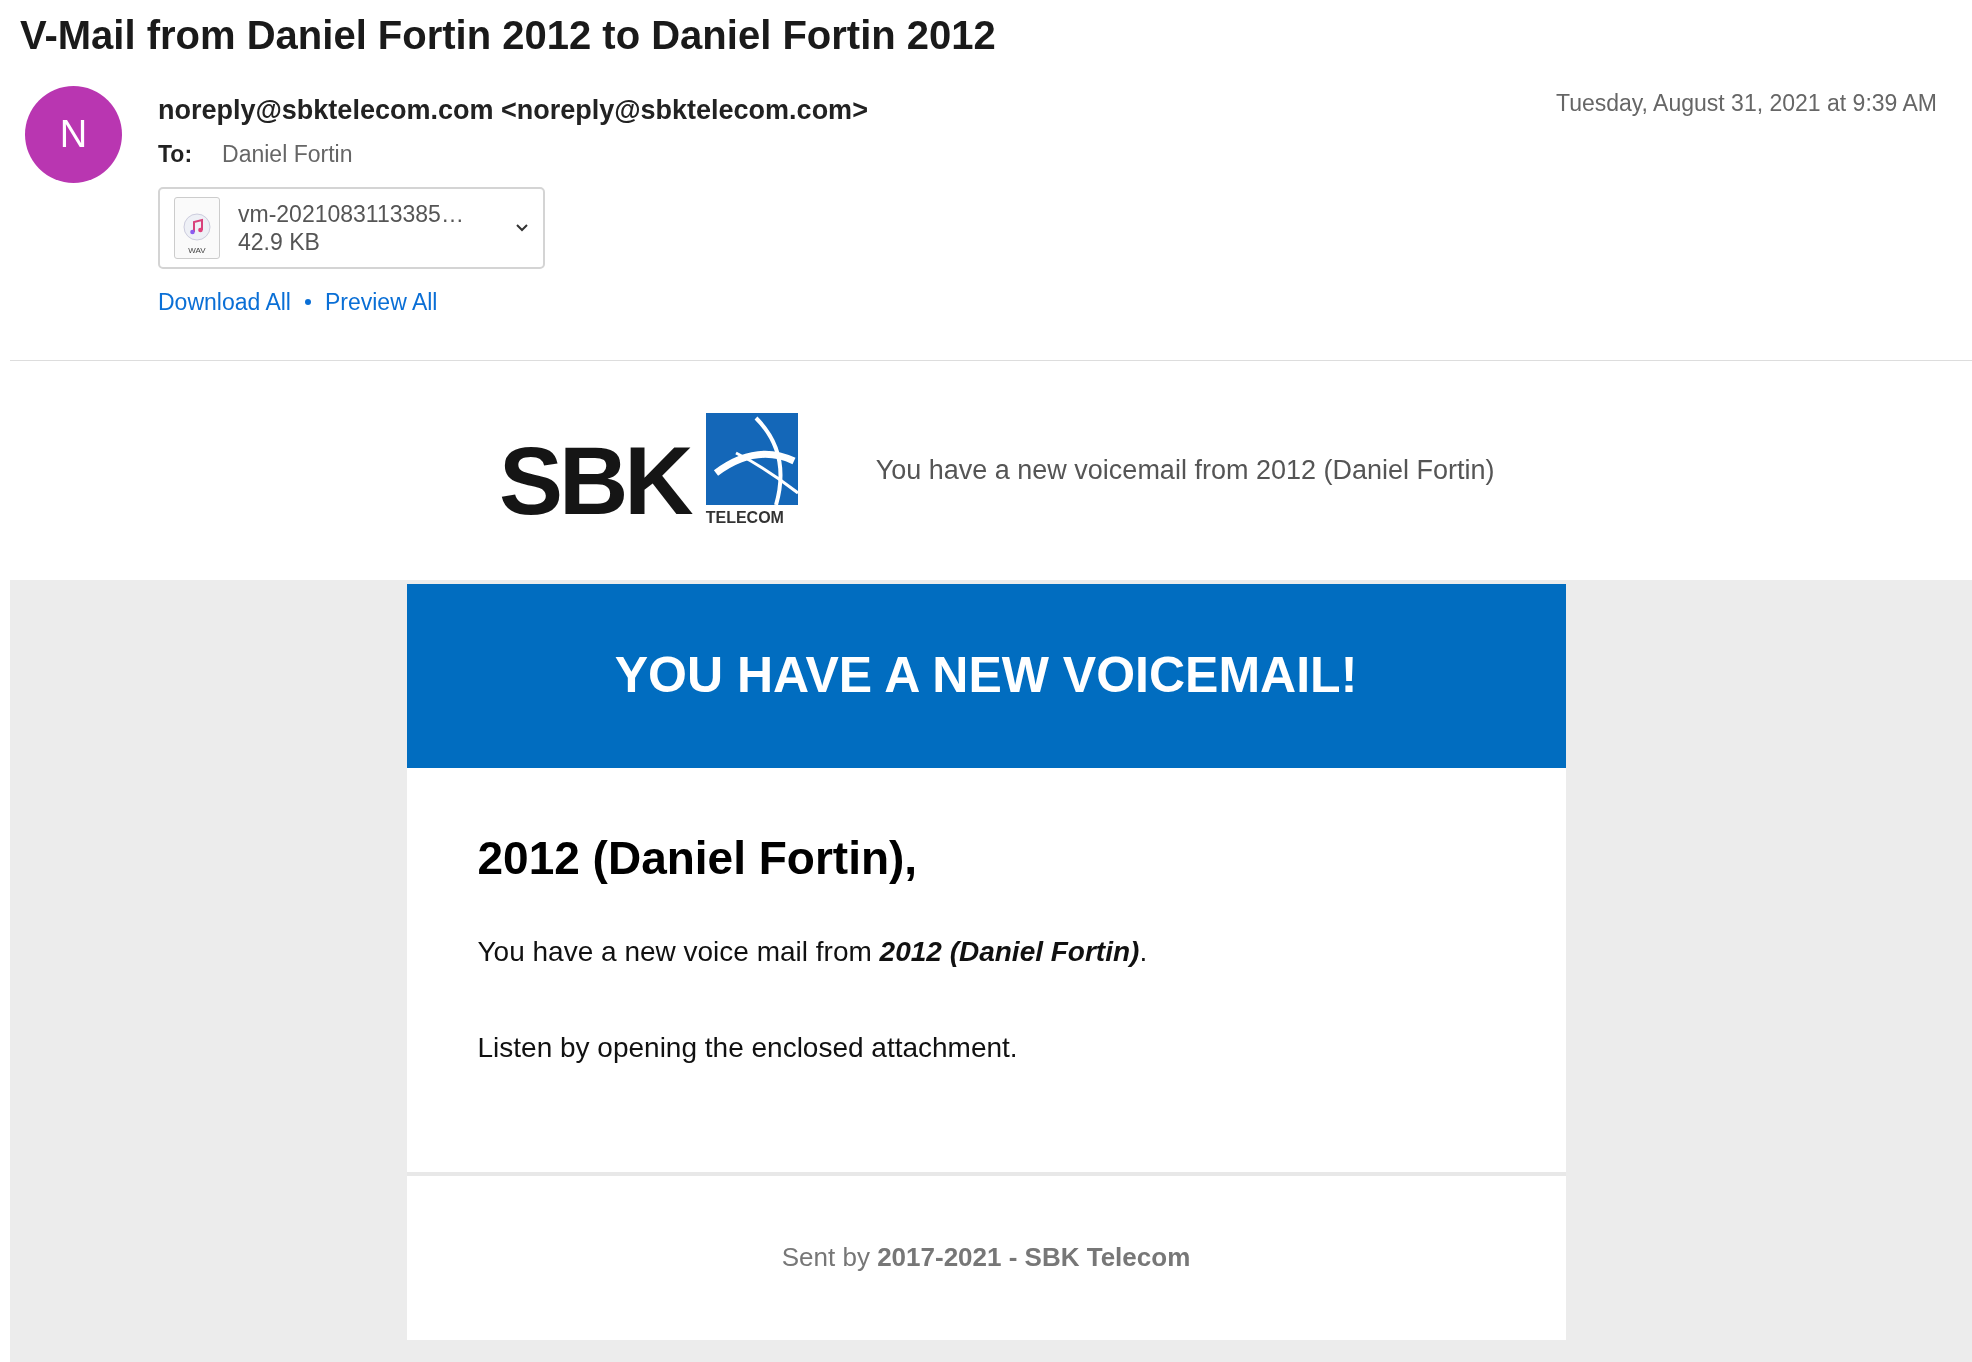  What do you see at coordinates (1746, 103) in the screenshot?
I see `email-date: Tuesday, August 31, 2021 at 9:39 AM` at bounding box center [1746, 103].